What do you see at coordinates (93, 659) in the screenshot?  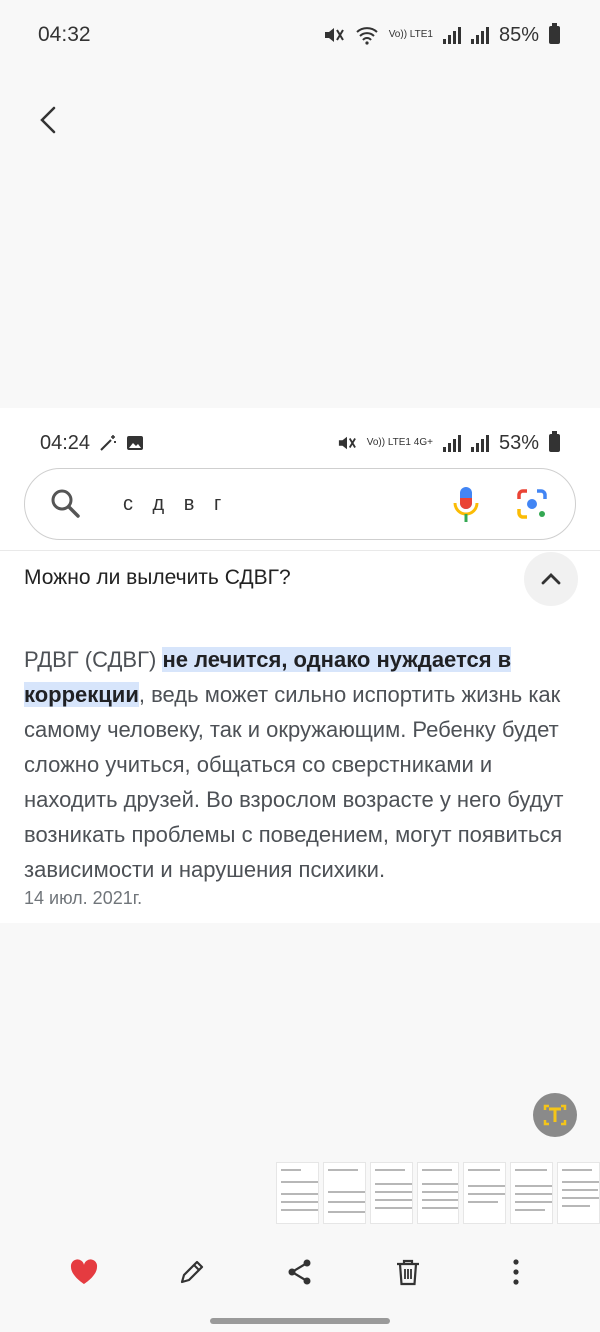 I see `answer-prefix: РДВГ (СДВГ)` at bounding box center [93, 659].